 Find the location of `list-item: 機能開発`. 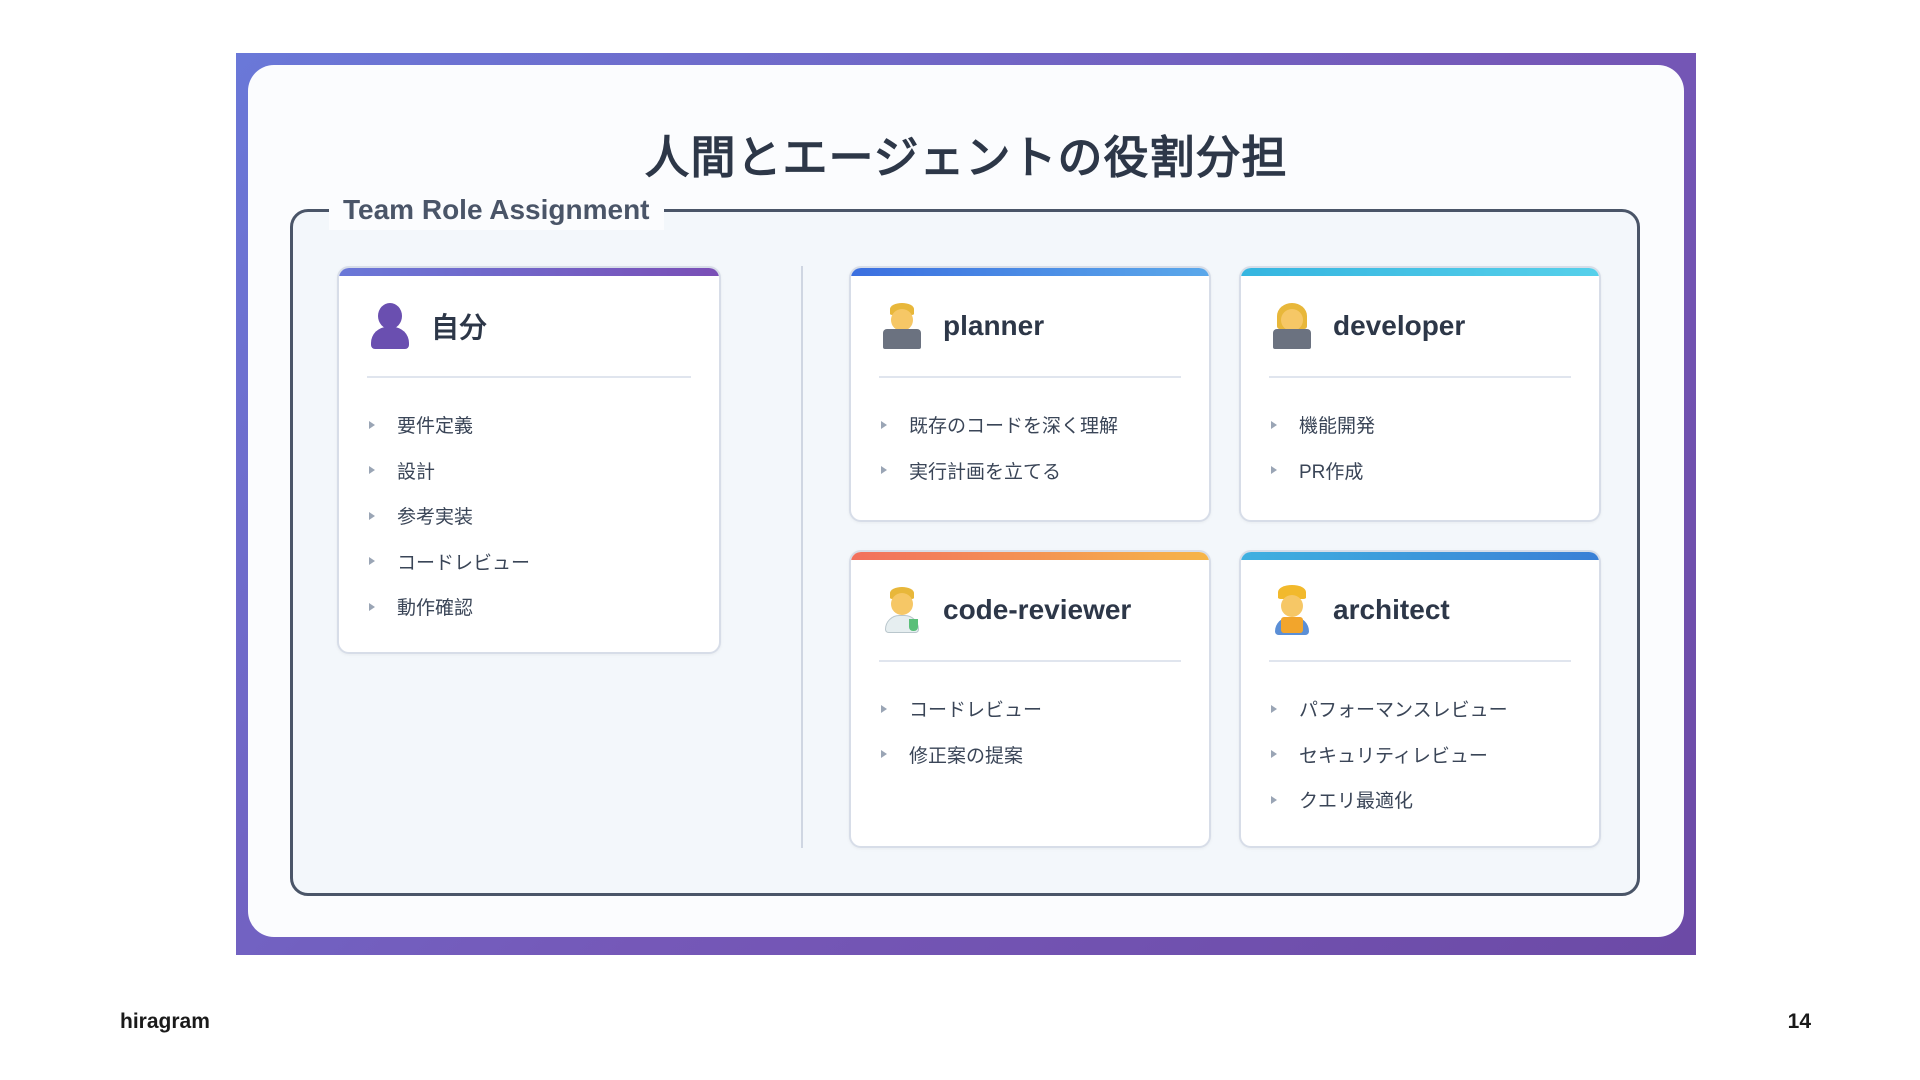

list-item: 機能開発 is located at coordinates (1322, 425).